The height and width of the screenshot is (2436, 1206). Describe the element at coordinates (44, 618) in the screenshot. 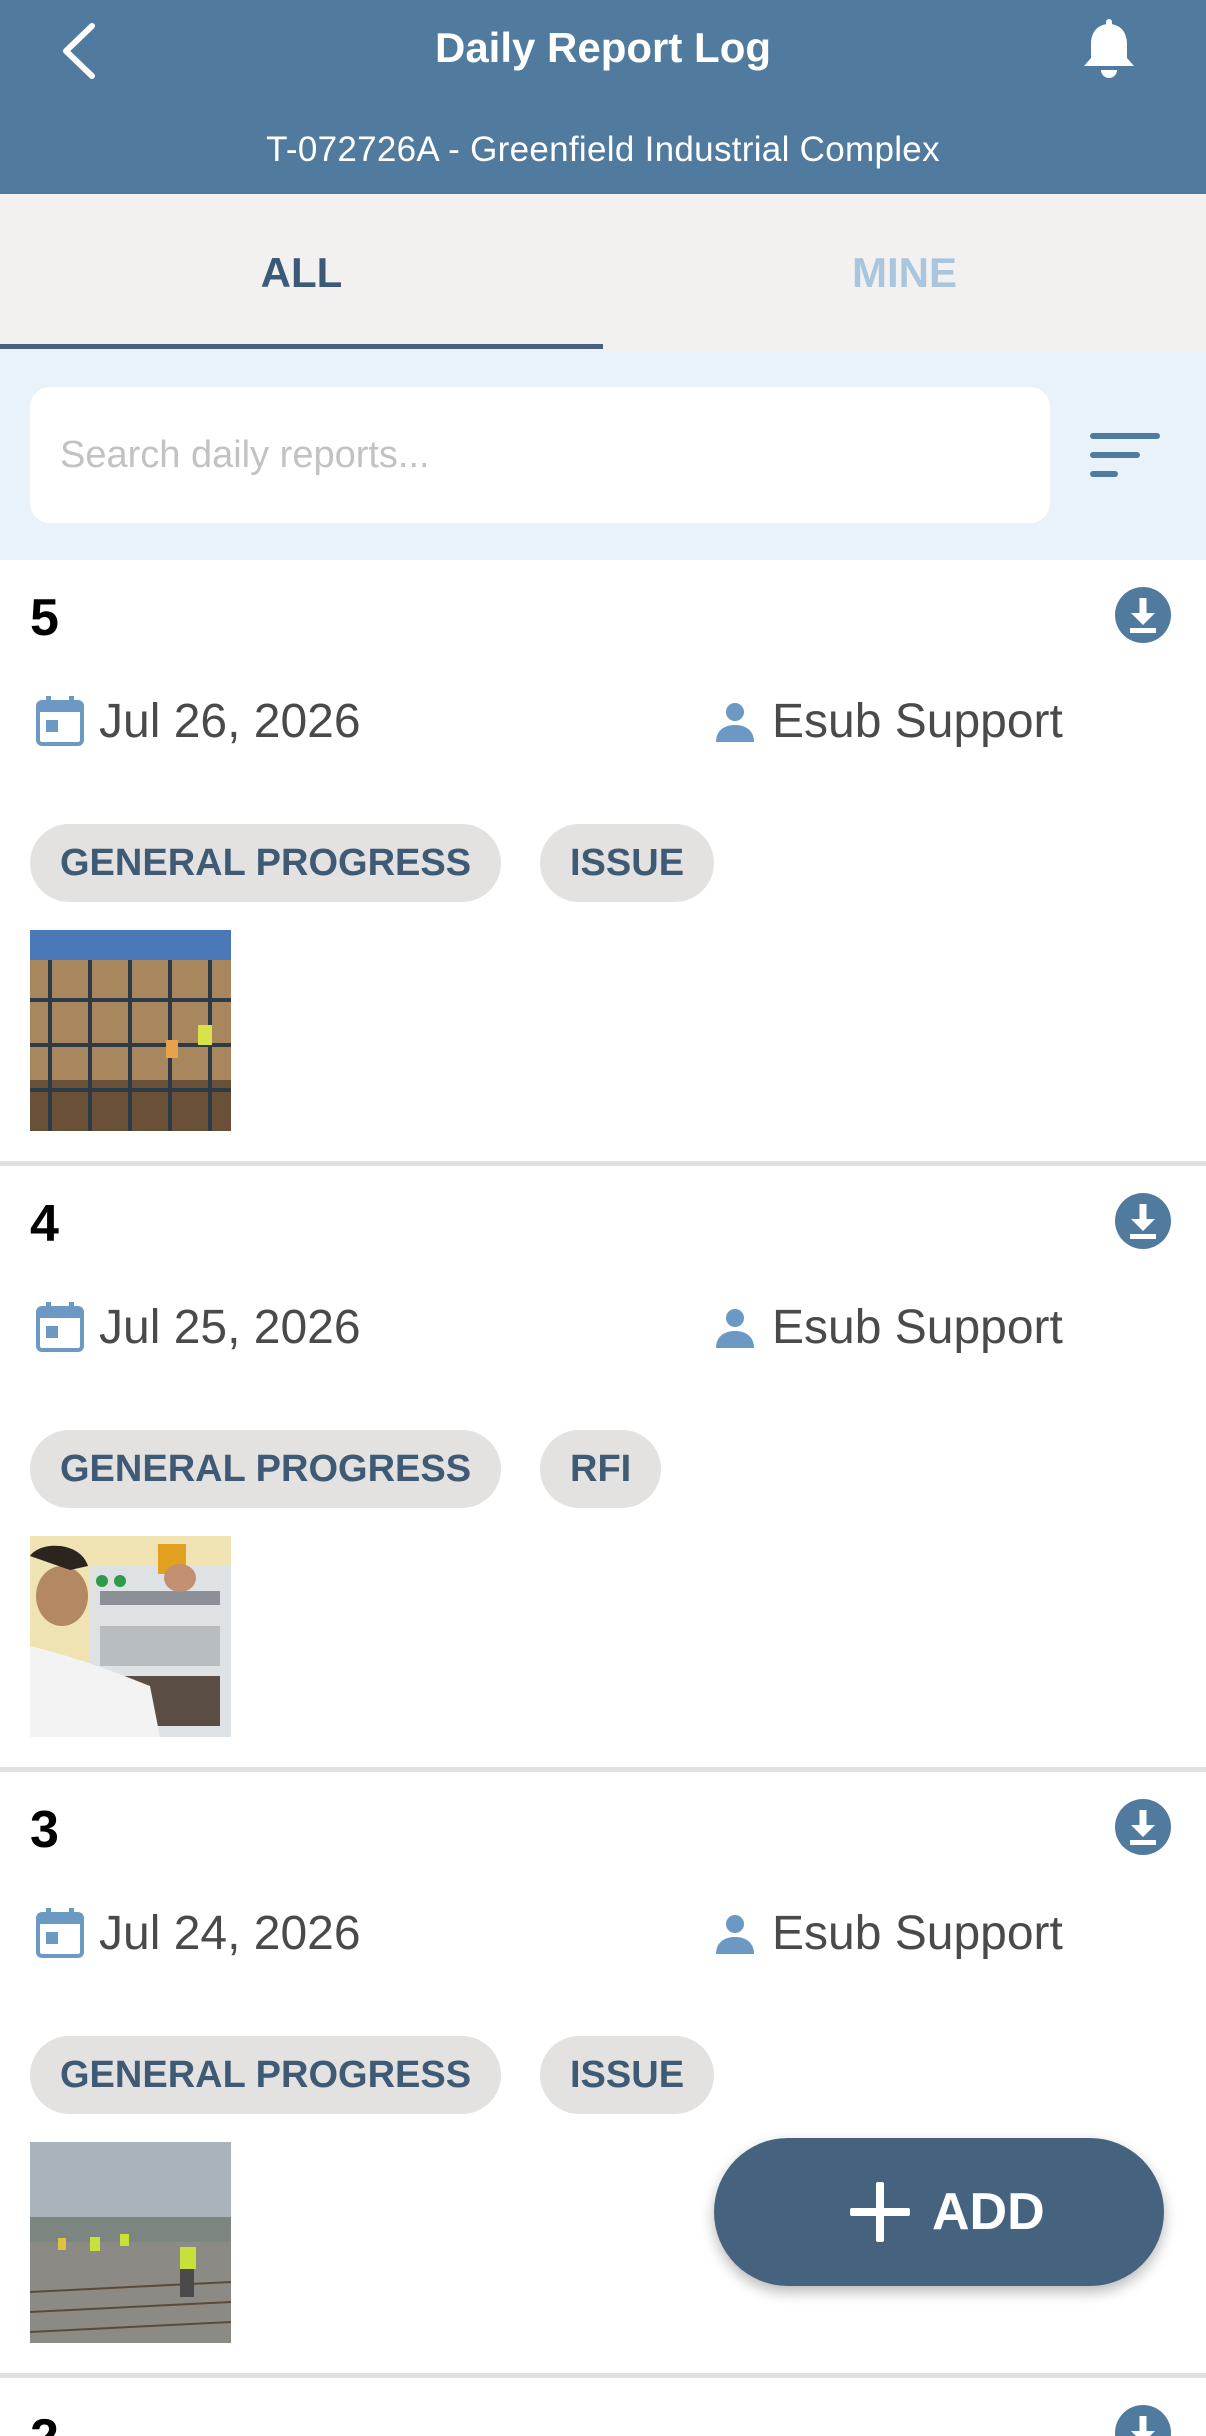

I see `report-number: 5` at that location.